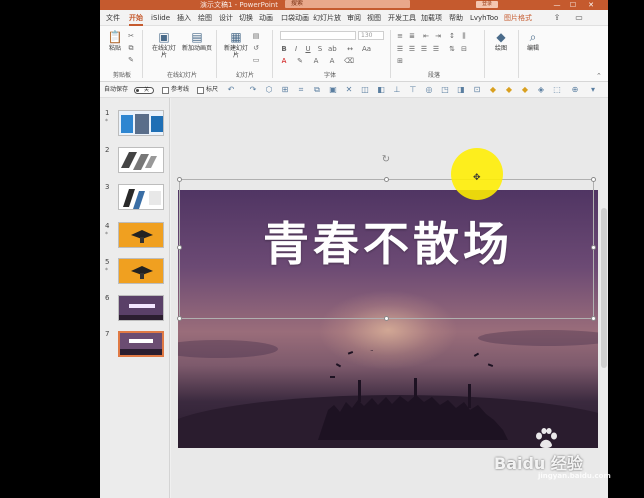 The image size is (644, 498). I want to click on clear-format-icon: ⌫, so click(349, 61).